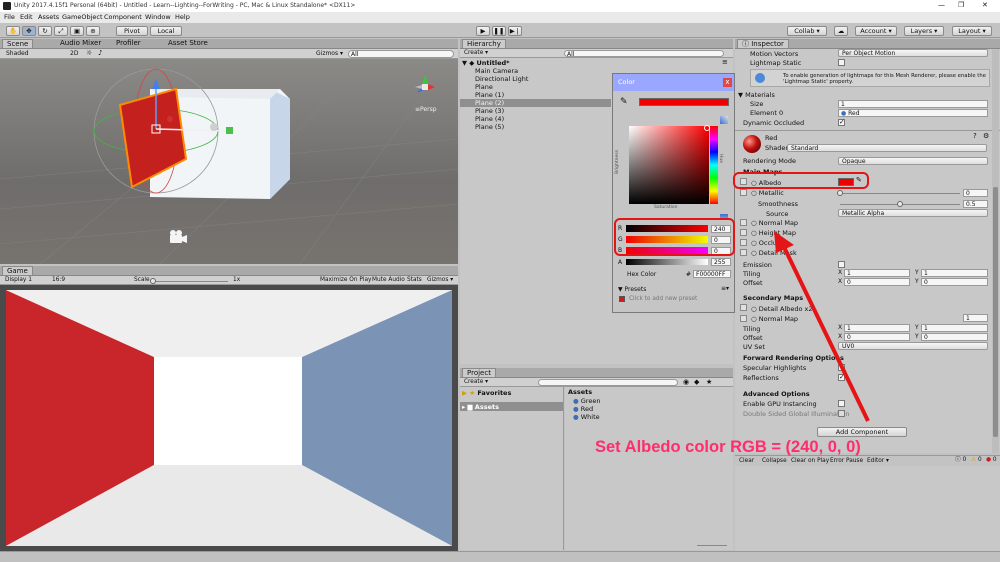 This screenshot has height=562, width=1000. I want to click on tiling2-y-field: 1, so click(954, 328).